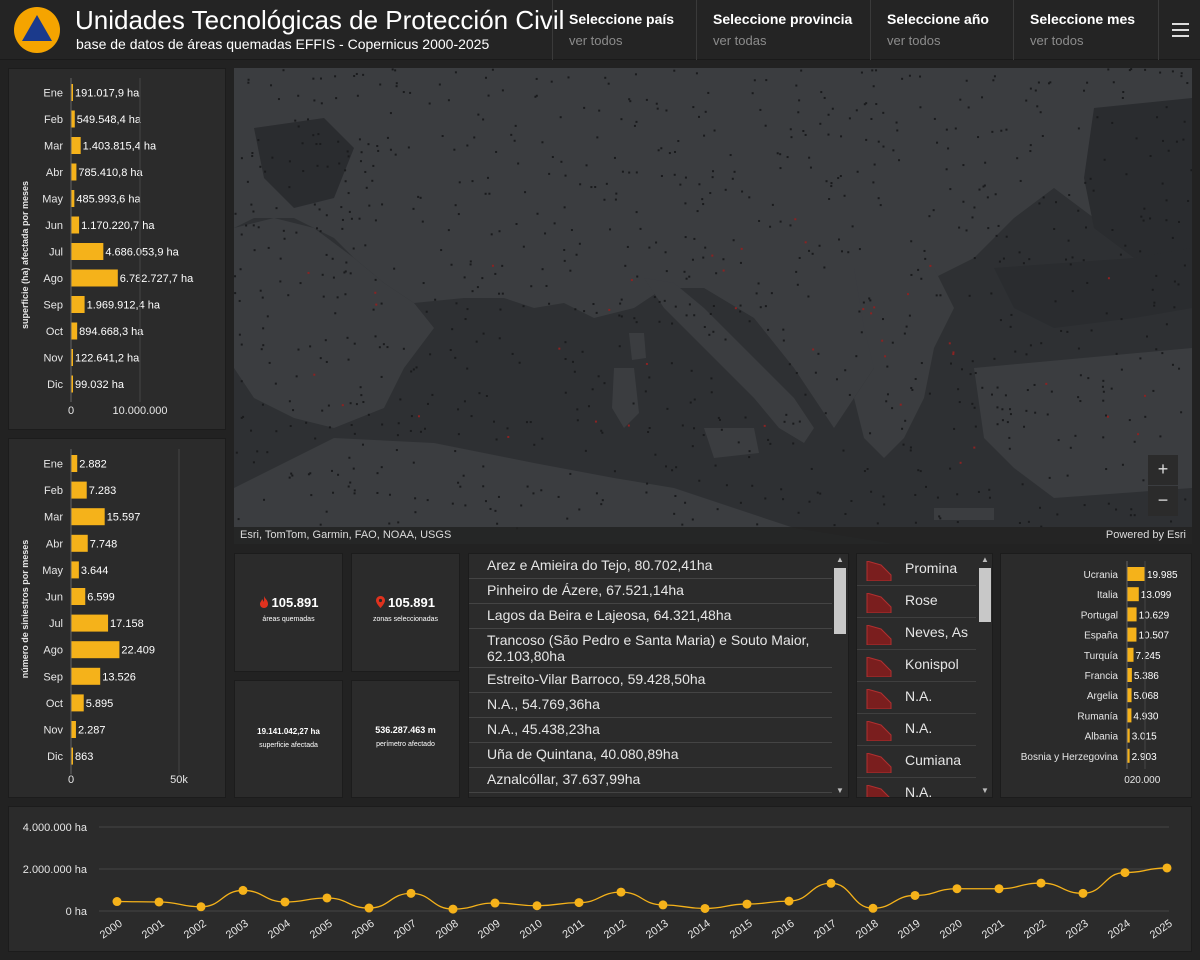 Image resolution: width=1200 pixels, height=960 pixels. Describe the element at coordinates (840, 675) in the screenshot. I see `fires-list-scrollbar: ▲ ▼` at that location.